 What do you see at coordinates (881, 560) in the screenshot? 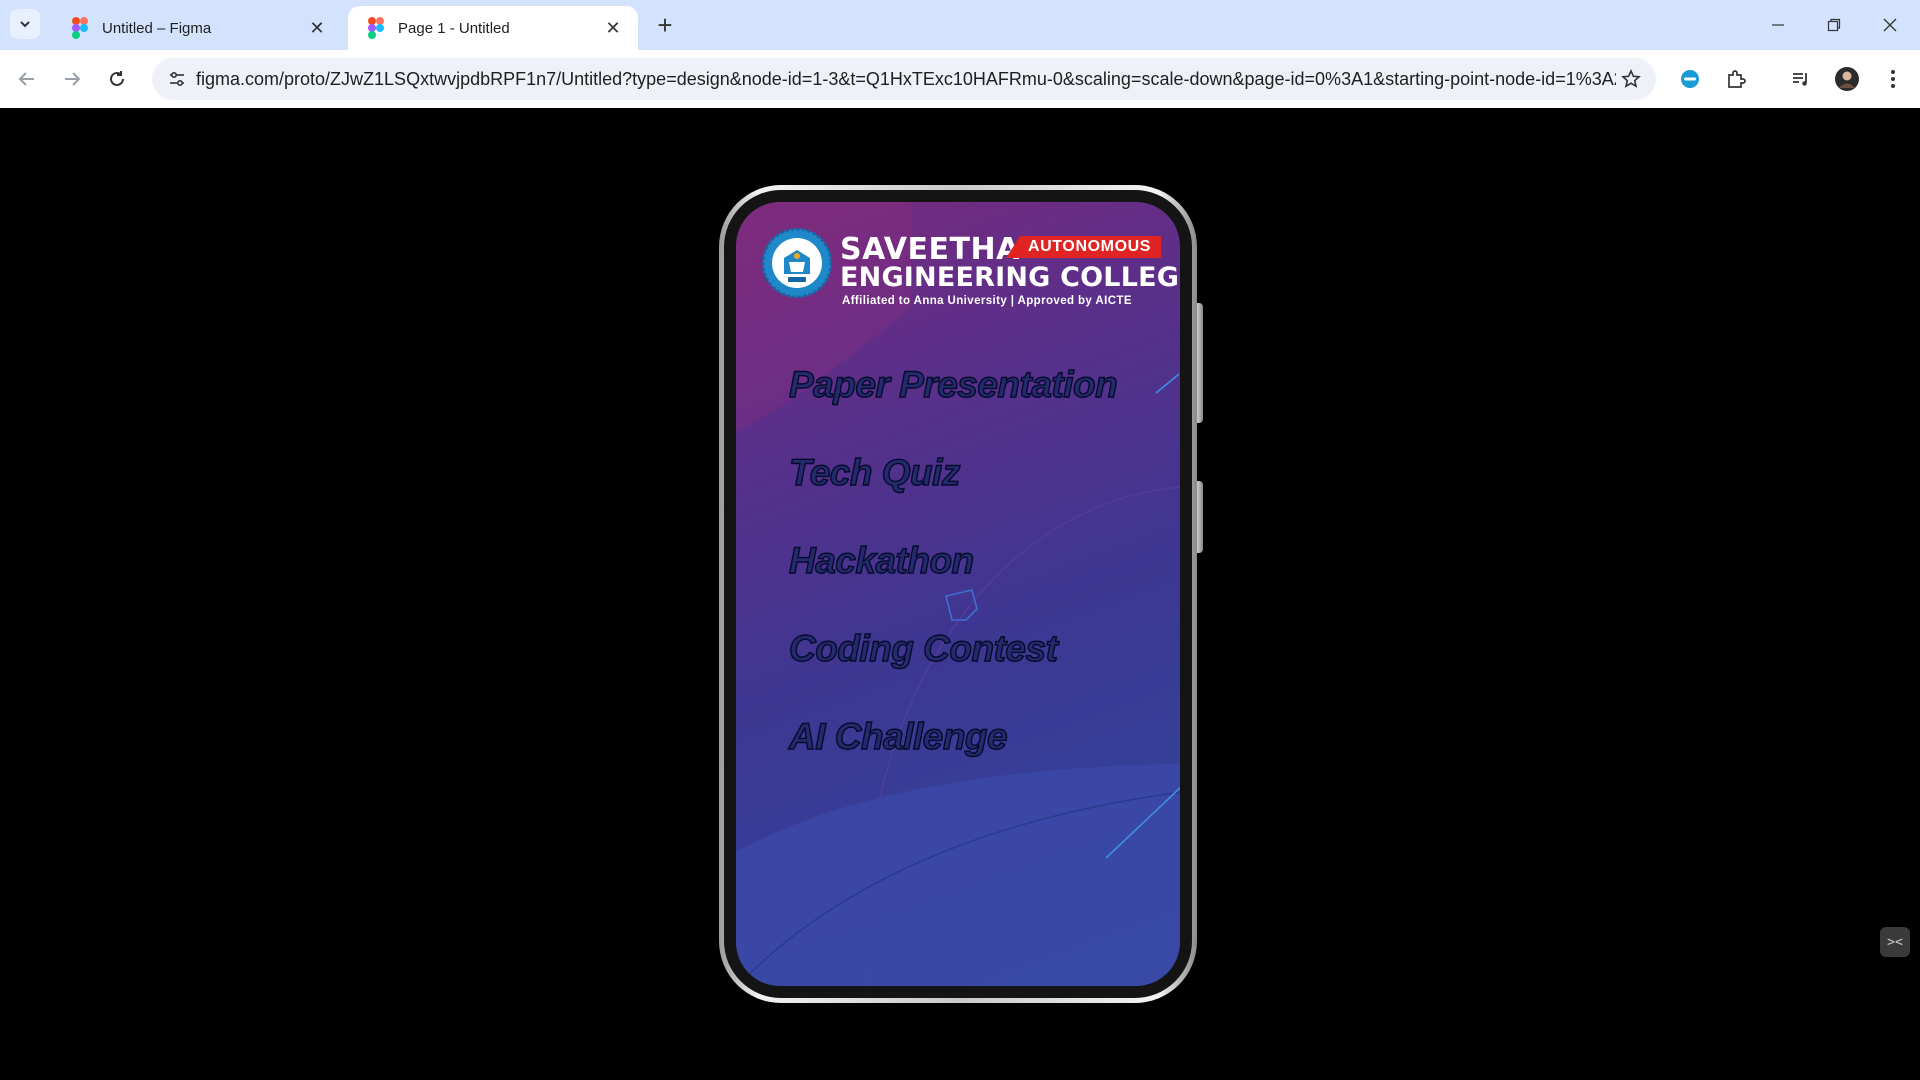
I see `event-hackathon: Hackathon` at bounding box center [881, 560].